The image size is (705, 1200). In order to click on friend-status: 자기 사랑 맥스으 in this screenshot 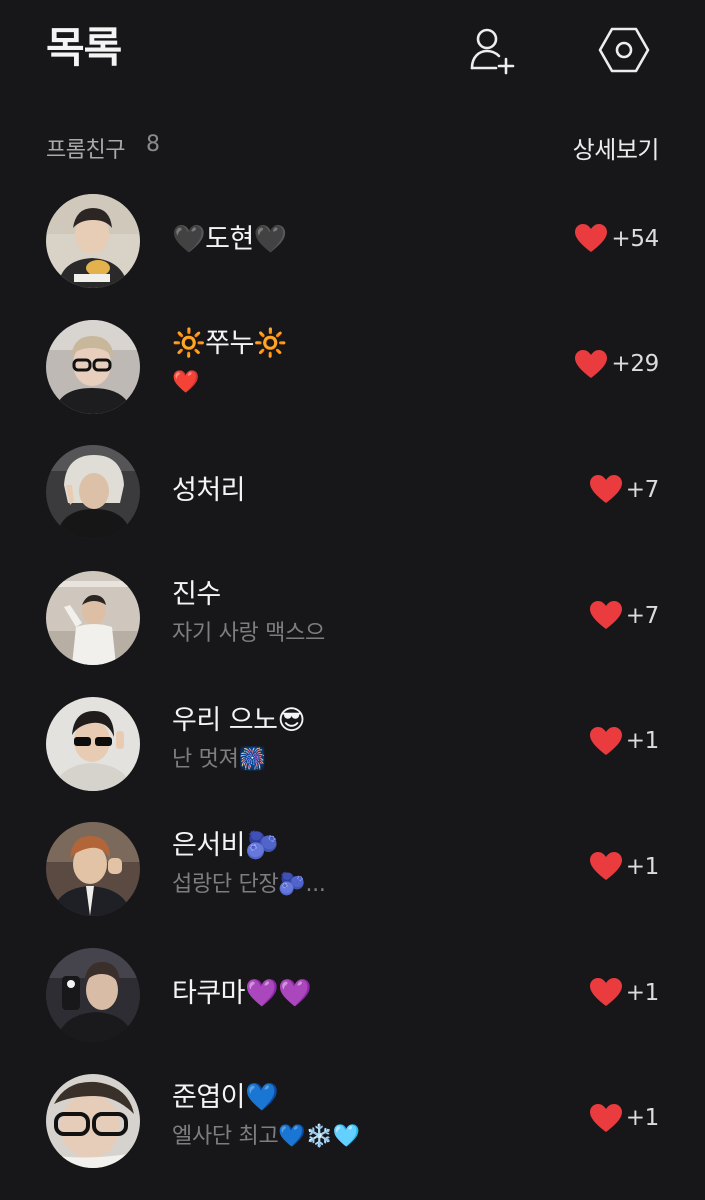, I will do `click(248, 634)`.